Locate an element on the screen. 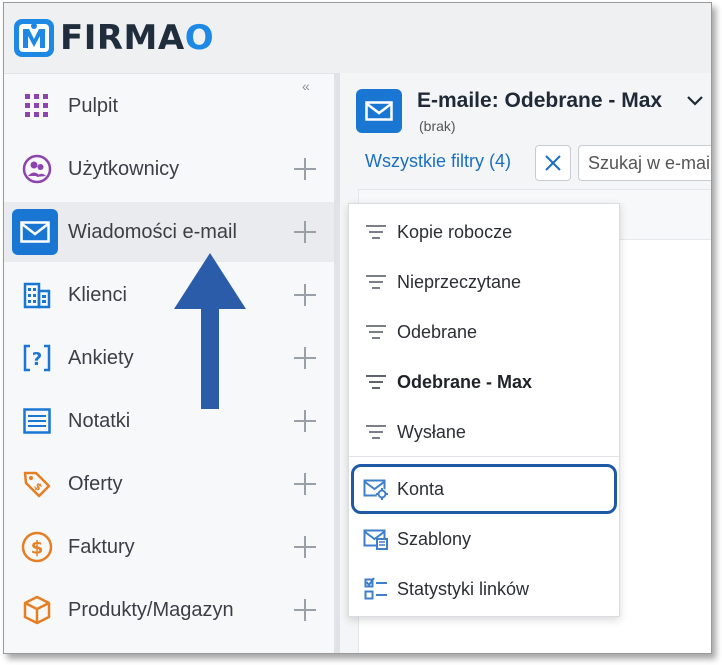 This screenshot has height=665, width=722. grid-icon is located at coordinates (37, 106).